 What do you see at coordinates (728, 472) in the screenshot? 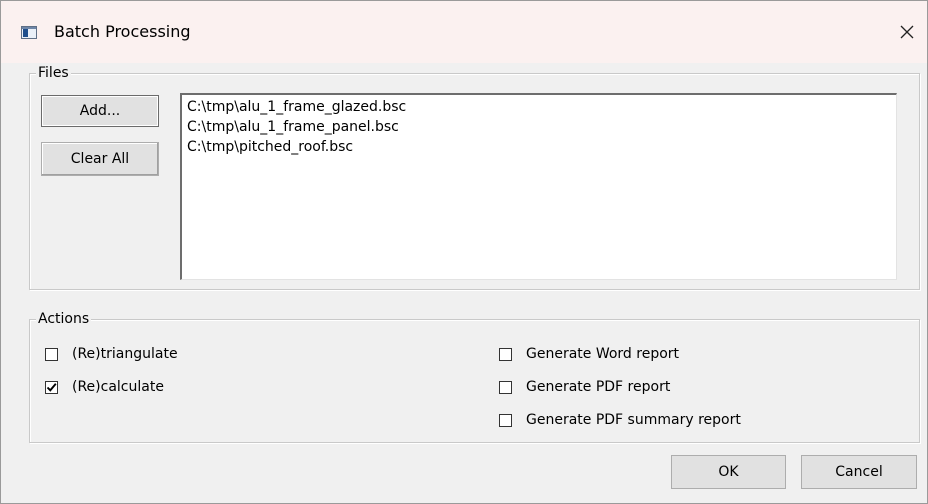
I see `ok-button: OK` at bounding box center [728, 472].